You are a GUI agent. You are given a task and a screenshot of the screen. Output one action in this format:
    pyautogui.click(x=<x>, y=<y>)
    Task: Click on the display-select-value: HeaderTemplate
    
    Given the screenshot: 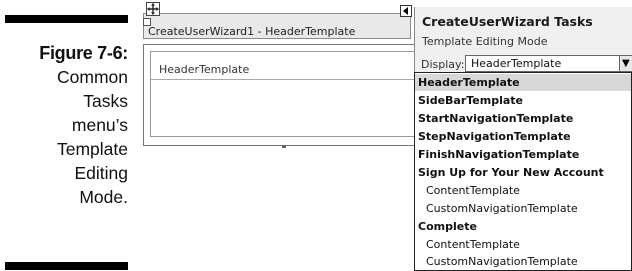 What is the action you would take?
    pyautogui.click(x=516, y=63)
    